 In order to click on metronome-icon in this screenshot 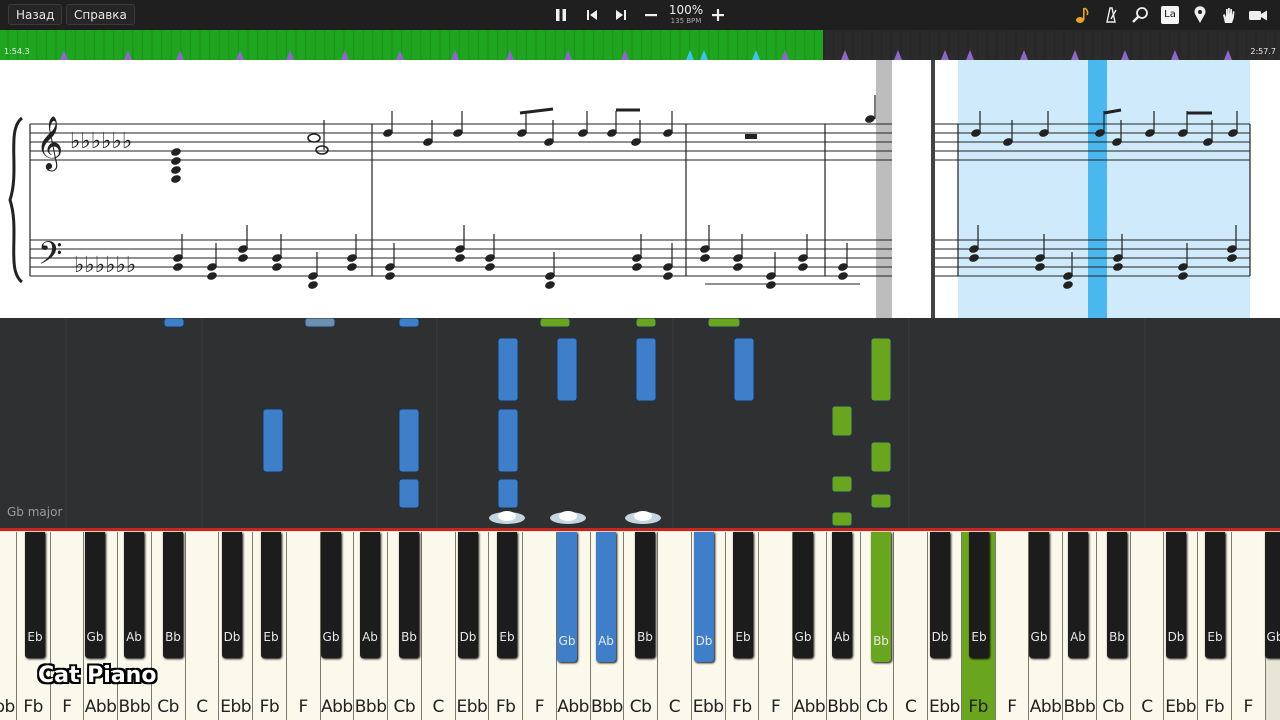, I will do `click(1111, 15)`.